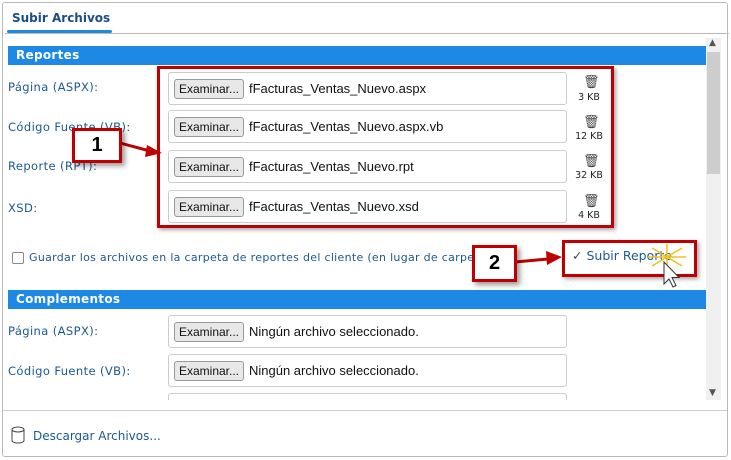 This screenshot has height=460, width=731. What do you see at coordinates (672, 274) in the screenshot?
I see `mouse-cursor-icon` at bounding box center [672, 274].